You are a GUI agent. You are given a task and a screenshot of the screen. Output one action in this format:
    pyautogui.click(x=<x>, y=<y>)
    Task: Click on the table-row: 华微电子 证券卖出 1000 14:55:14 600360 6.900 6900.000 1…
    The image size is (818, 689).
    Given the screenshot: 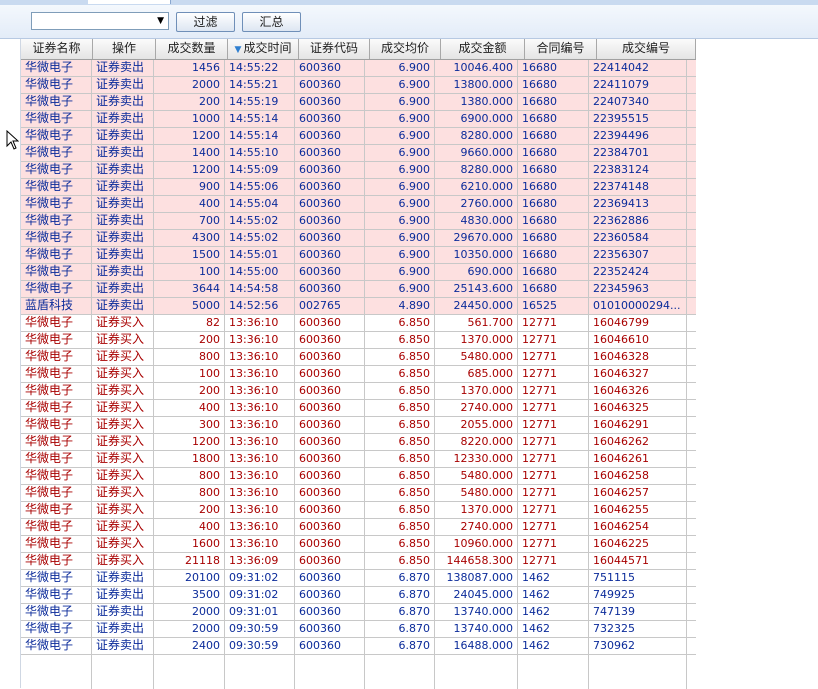 What is the action you would take?
    pyautogui.click(x=358, y=119)
    